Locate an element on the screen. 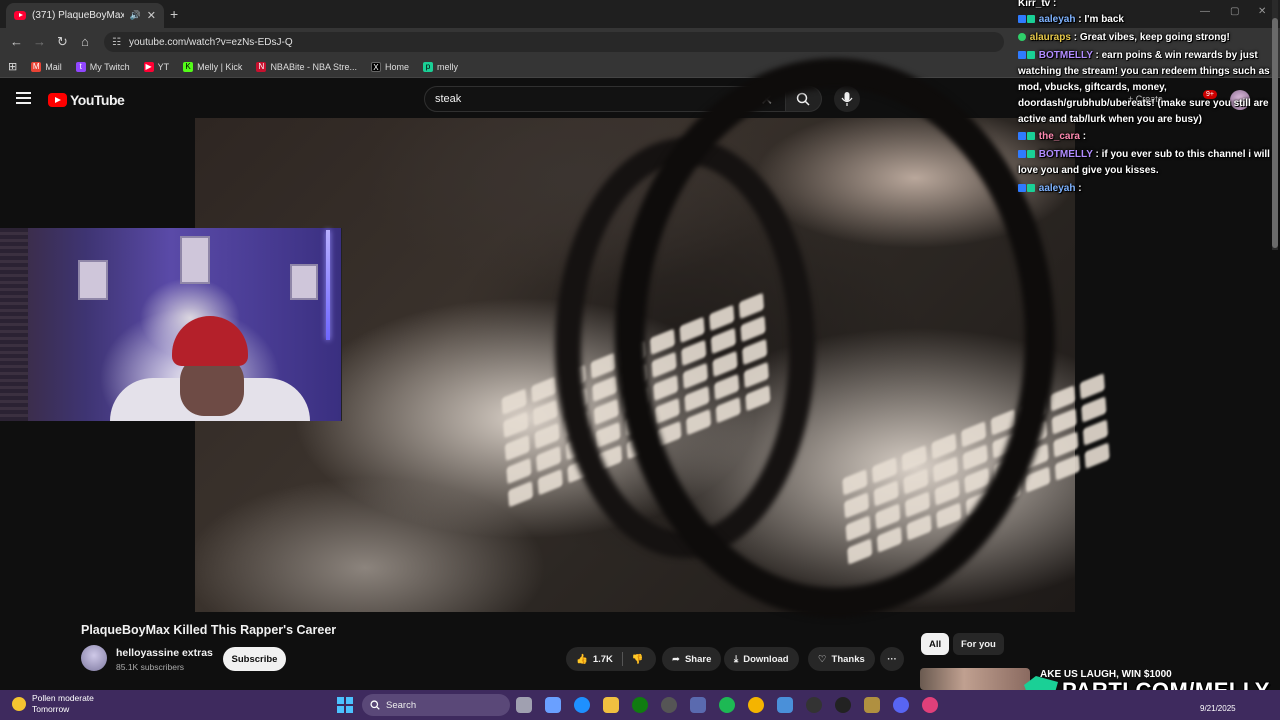 This screenshot has width=1280, height=720. bookmark-melly-kick: K Melly | Kick is located at coordinates (212, 66).